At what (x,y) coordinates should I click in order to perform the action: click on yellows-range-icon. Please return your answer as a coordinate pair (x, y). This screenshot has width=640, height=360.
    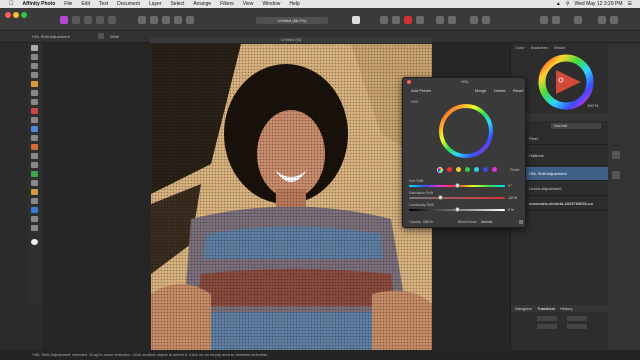
    Looking at the image, I should click on (458, 169).